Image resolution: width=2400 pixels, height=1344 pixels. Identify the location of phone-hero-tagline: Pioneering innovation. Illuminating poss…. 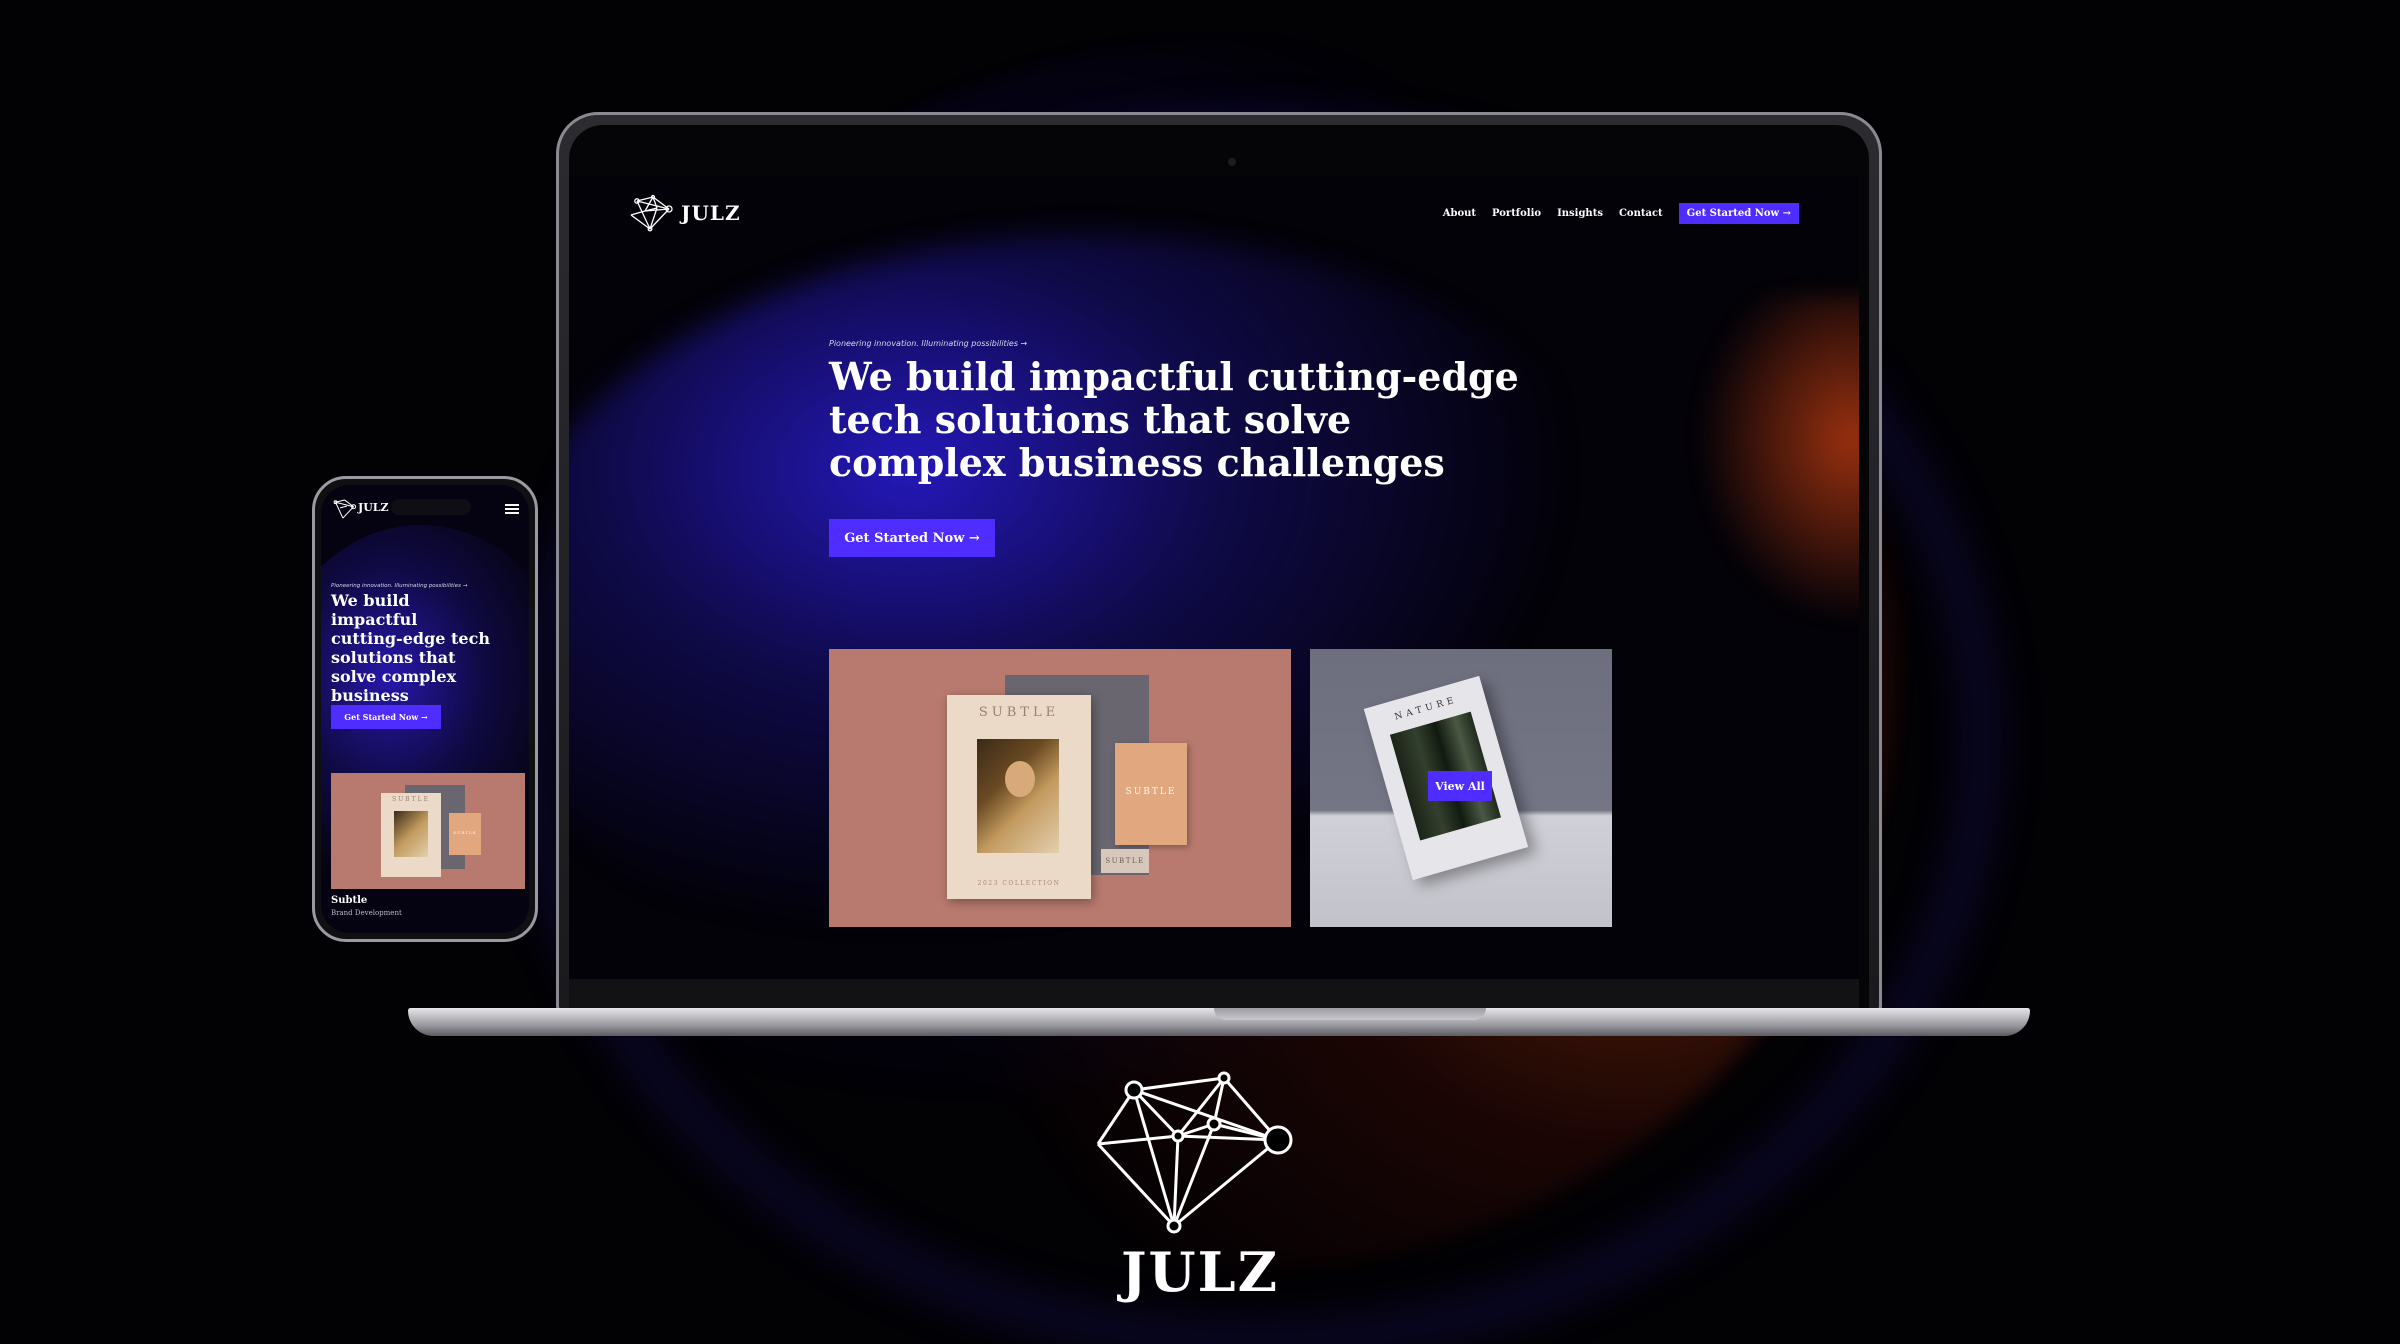
(399, 586).